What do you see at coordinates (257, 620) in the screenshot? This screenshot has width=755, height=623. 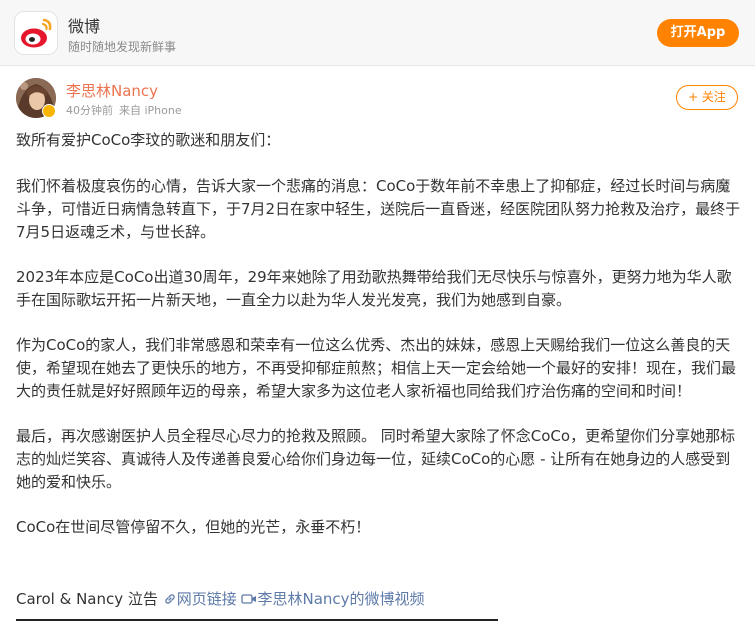 I see `divider` at bounding box center [257, 620].